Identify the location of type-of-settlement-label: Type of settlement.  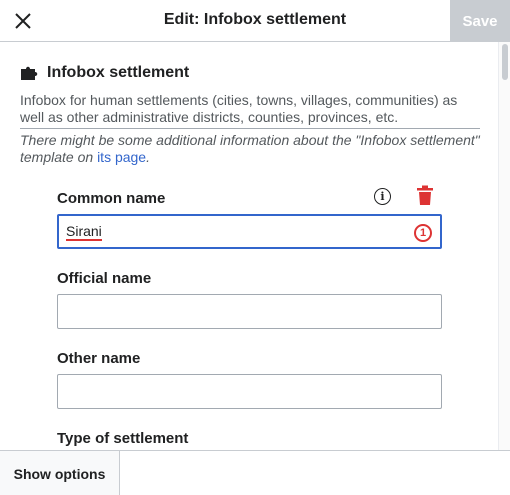
(123, 438).